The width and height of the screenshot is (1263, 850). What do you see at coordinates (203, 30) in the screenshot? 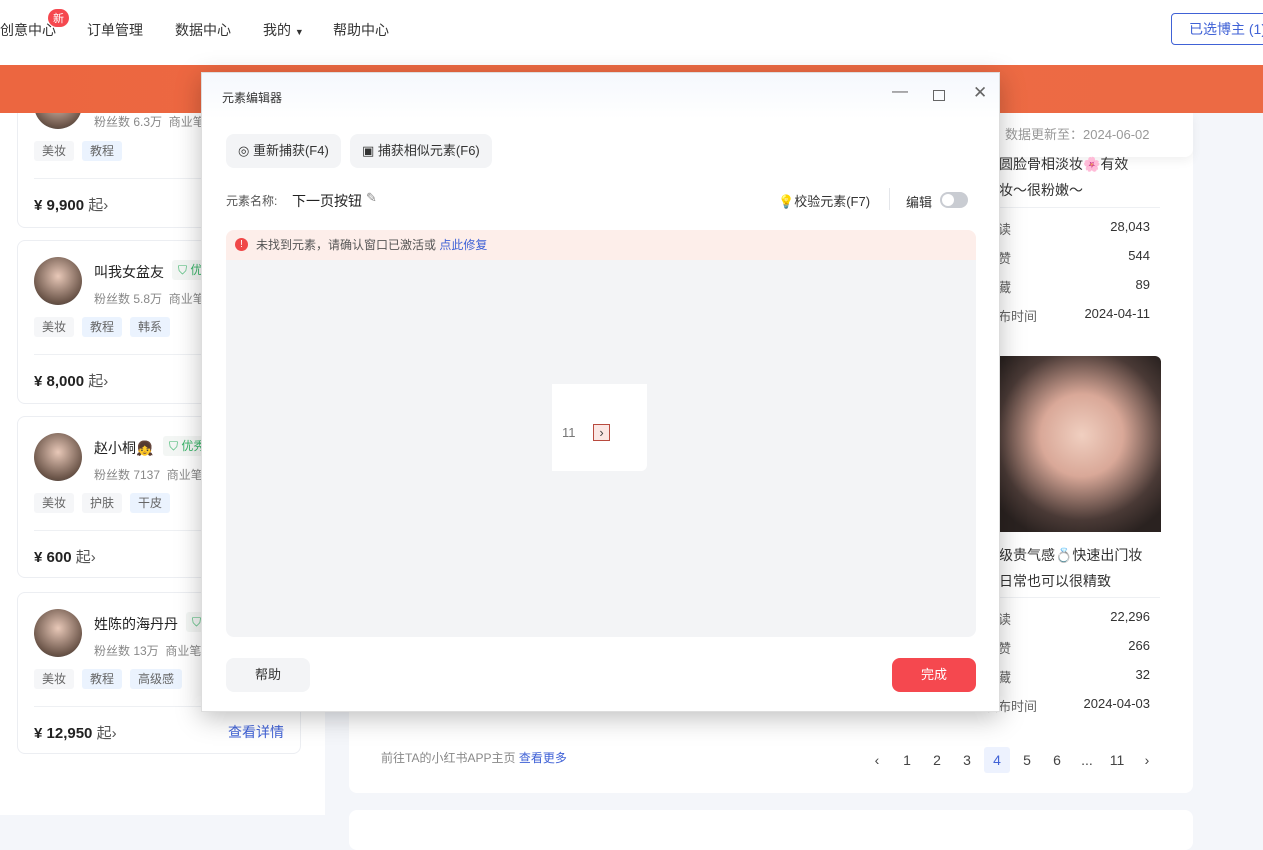
I see `nav-data-center: 数据中心` at bounding box center [203, 30].